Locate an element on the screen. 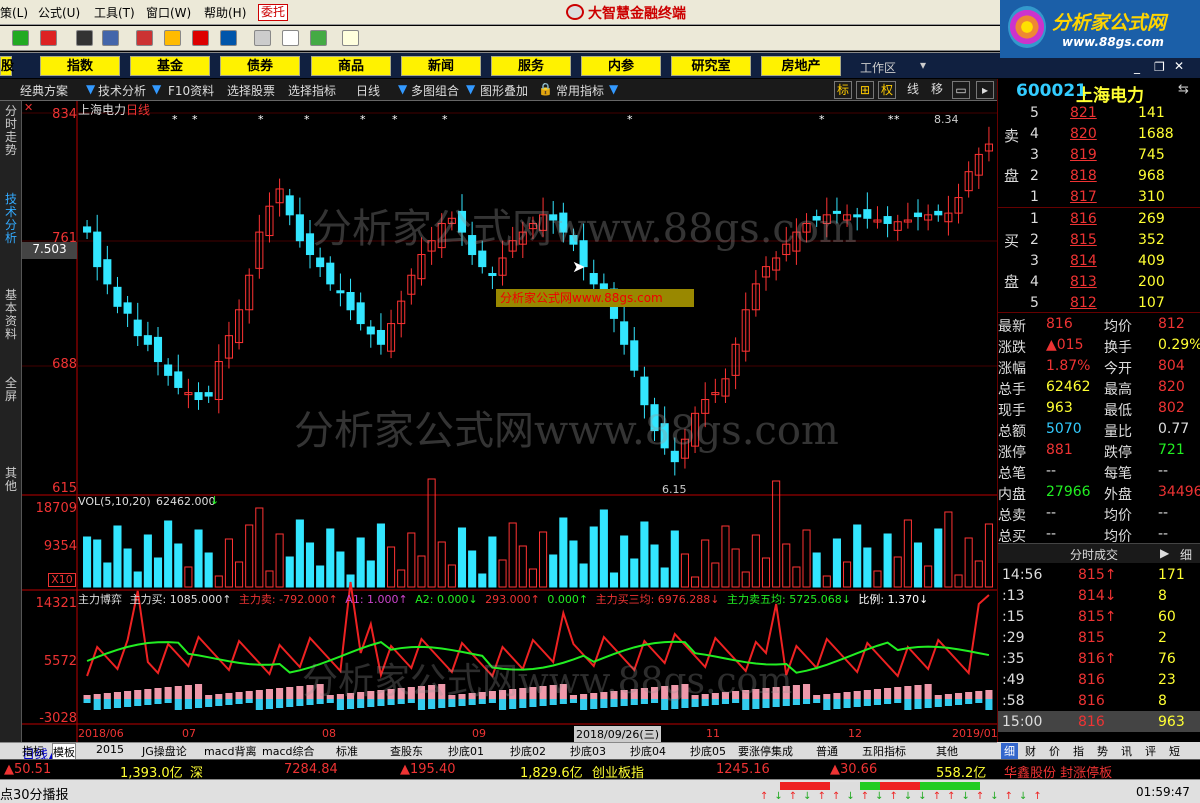  left-nav-other: 其他 is located at coordinates (11, 480).